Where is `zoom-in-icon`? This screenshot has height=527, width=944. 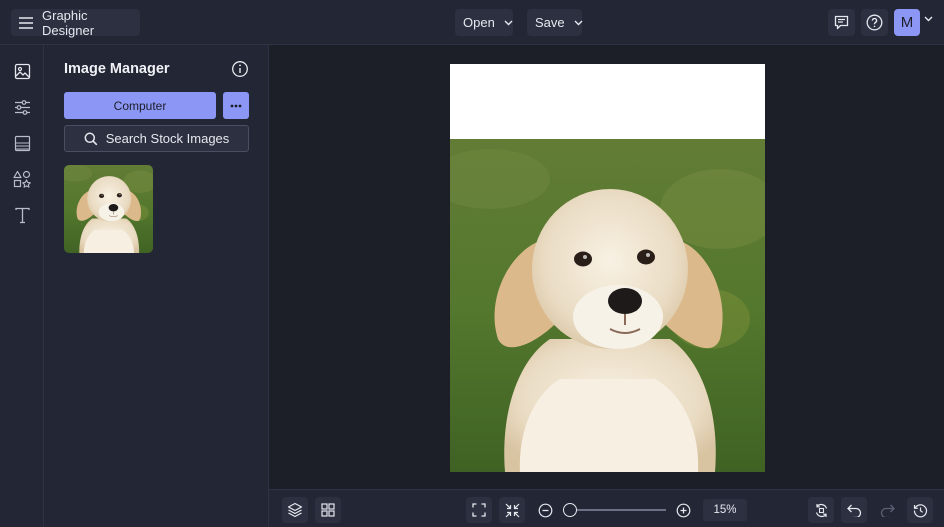
zoom-in-icon is located at coordinates (683, 510).